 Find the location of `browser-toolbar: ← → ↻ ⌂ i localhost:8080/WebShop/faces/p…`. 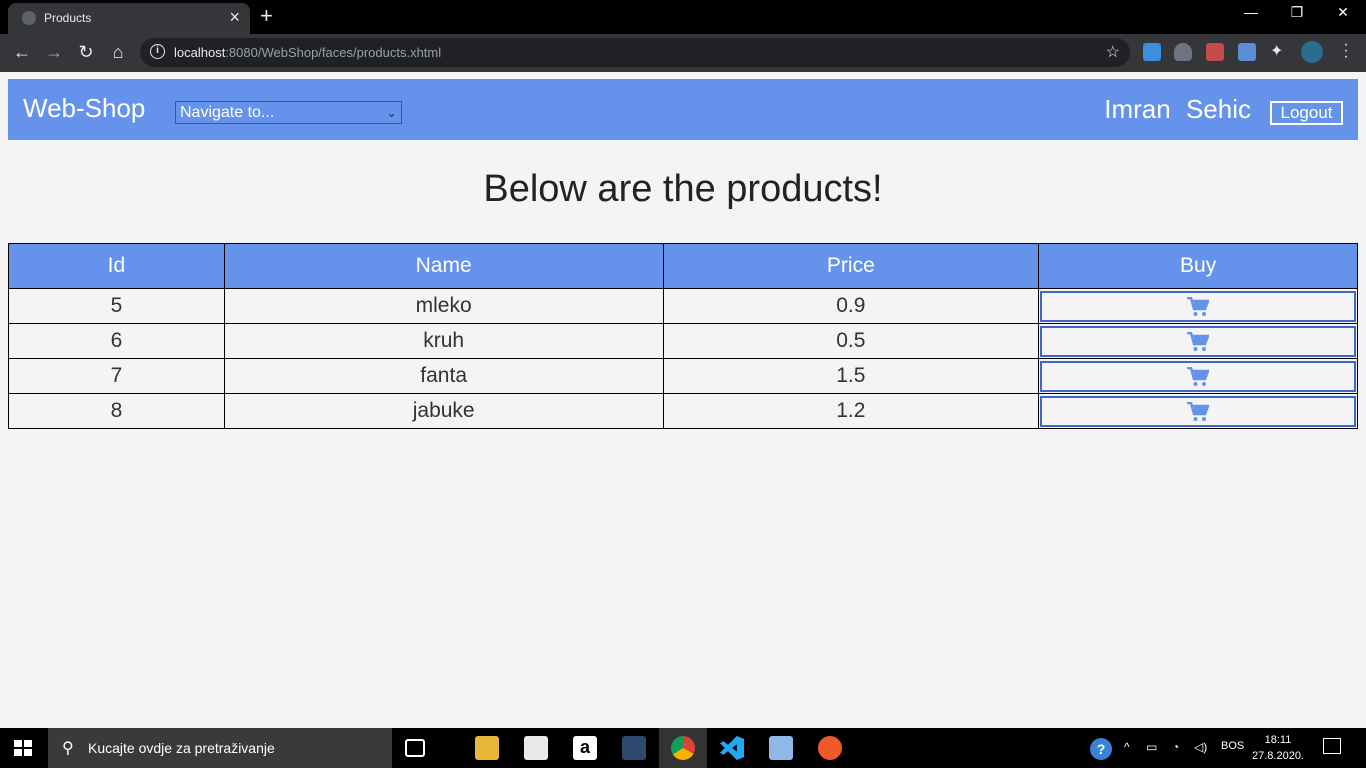

browser-toolbar: ← → ↻ ⌂ i localhost:8080/WebShop/faces/p… is located at coordinates (683, 53).